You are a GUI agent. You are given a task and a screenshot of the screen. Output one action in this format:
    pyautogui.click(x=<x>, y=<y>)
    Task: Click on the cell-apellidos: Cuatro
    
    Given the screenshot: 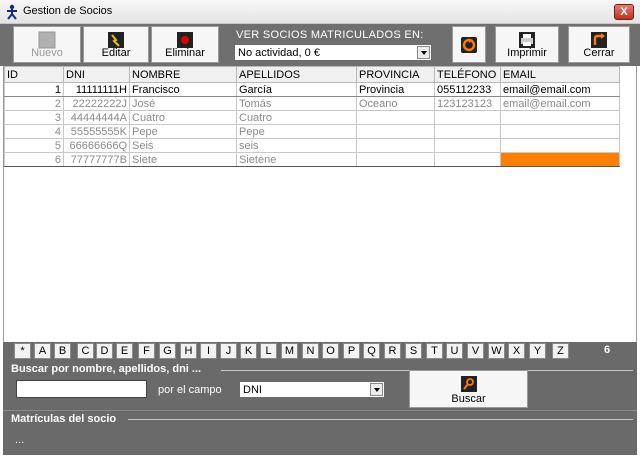 What is the action you would take?
    pyautogui.click(x=296, y=117)
    